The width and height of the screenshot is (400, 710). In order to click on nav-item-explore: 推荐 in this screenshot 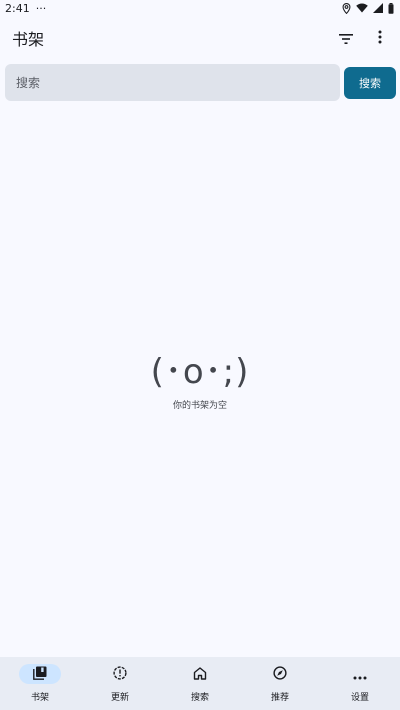, I will do `click(280, 683)`.